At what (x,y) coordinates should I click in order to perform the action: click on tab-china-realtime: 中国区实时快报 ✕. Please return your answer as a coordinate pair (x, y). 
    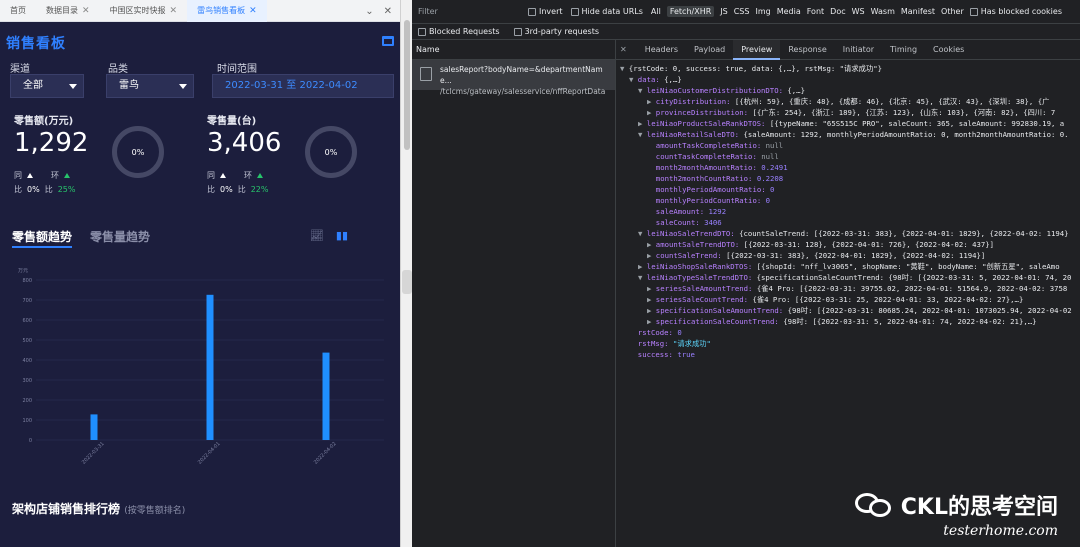
    Looking at the image, I should click on (144, 11).